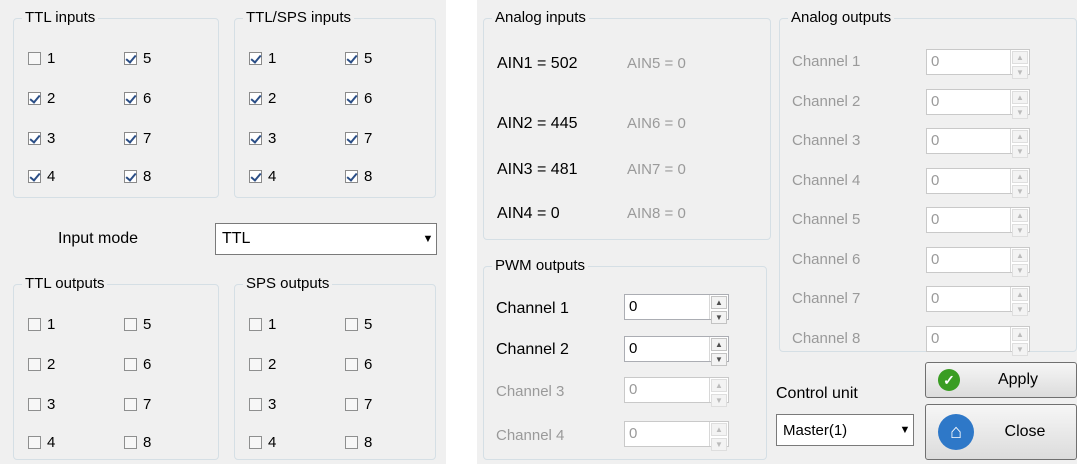  Describe the element at coordinates (1001, 380) in the screenshot. I see `apply-button: ✓ Apply` at that location.